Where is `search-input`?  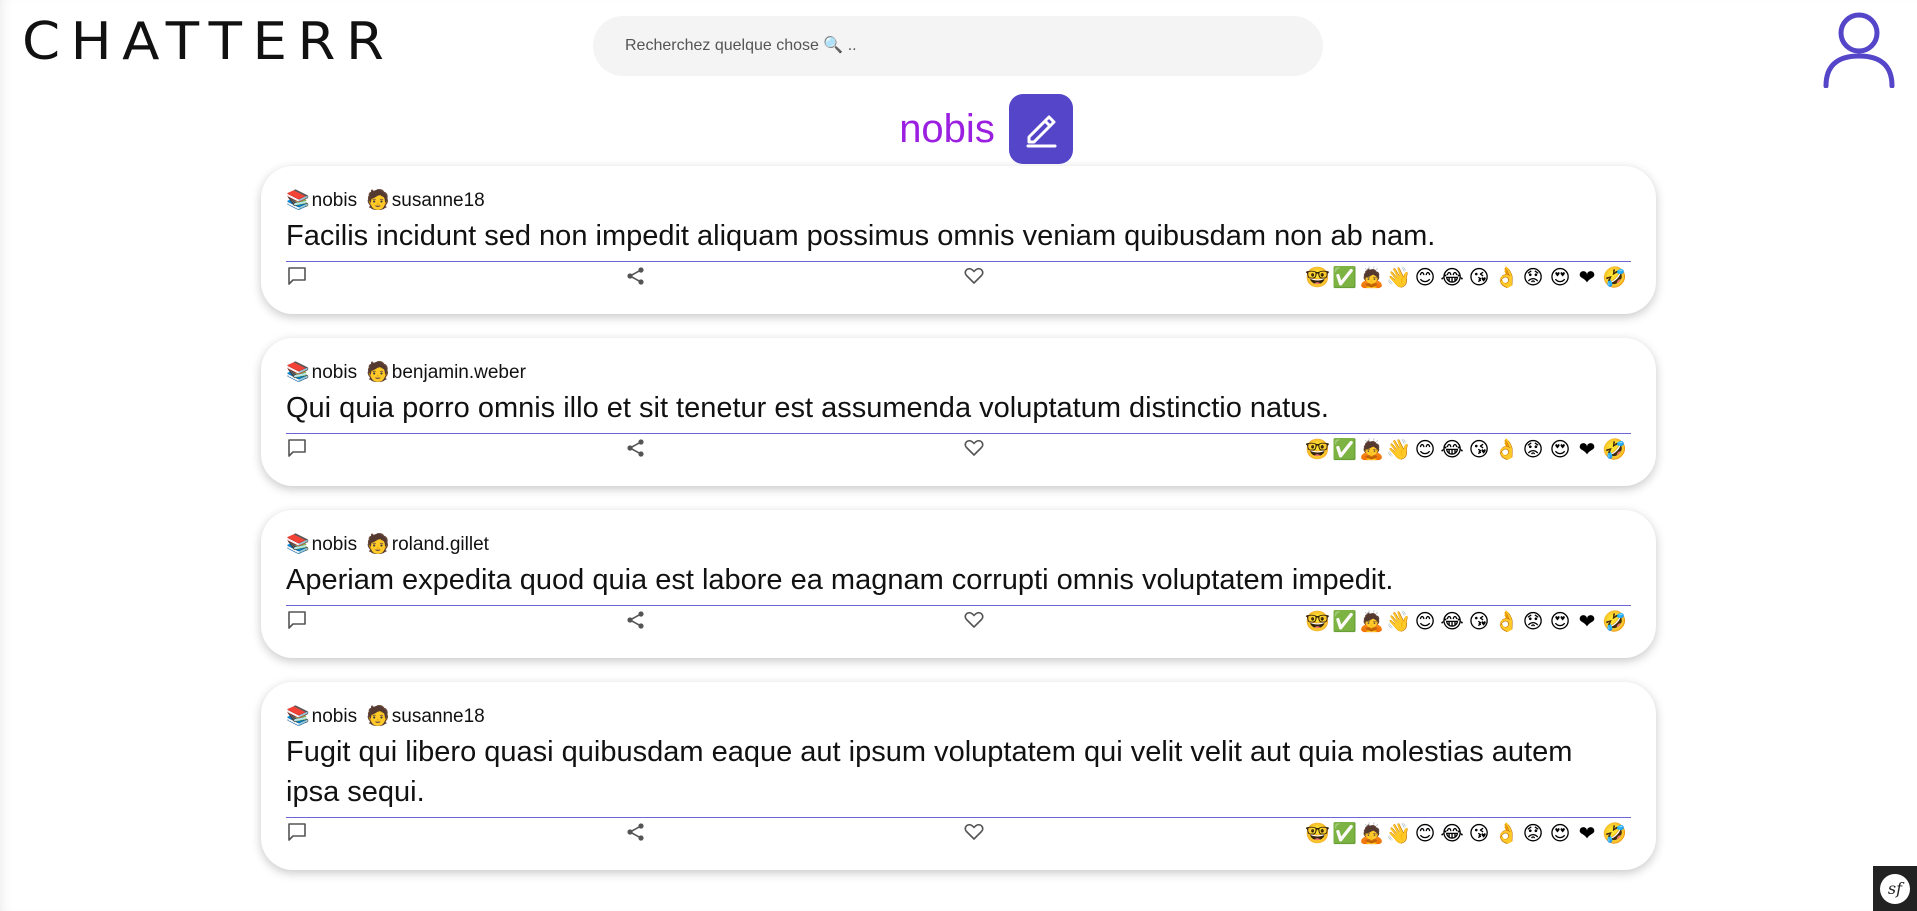 search-input is located at coordinates (973, 46).